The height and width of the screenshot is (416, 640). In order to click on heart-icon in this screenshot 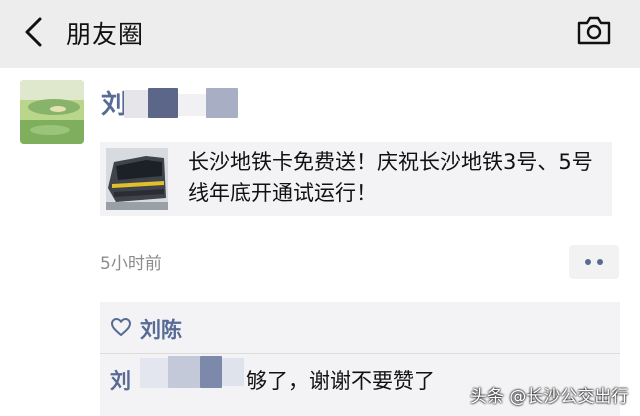, I will do `click(121, 327)`.